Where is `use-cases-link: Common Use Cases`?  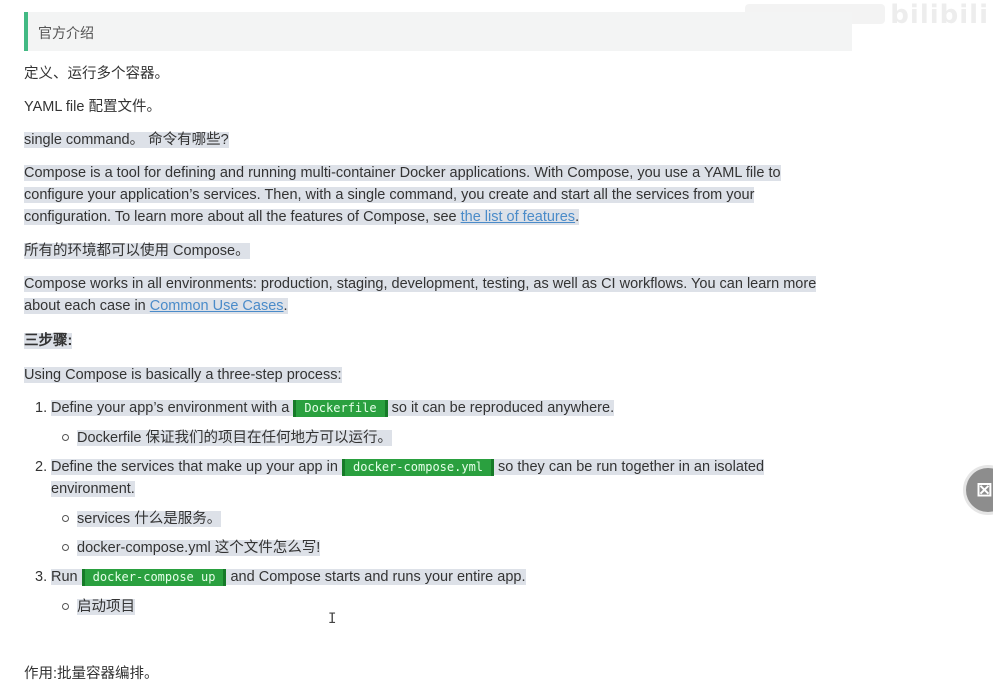
use-cases-link: Common Use Cases is located at coordinates (217, 306).